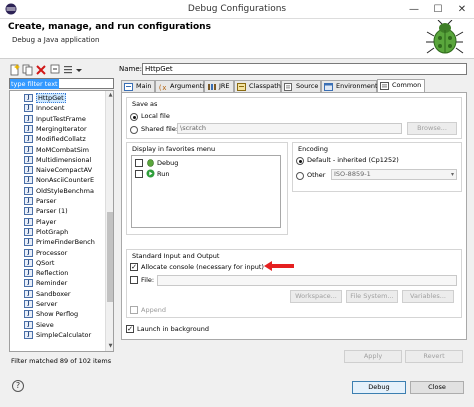 This screenshot has height=407, width=474. What do you see at coordinates (55, 119) in the screenshot?
I see `tree-item: J InputTestFrame` at bounding box center [55, 119].